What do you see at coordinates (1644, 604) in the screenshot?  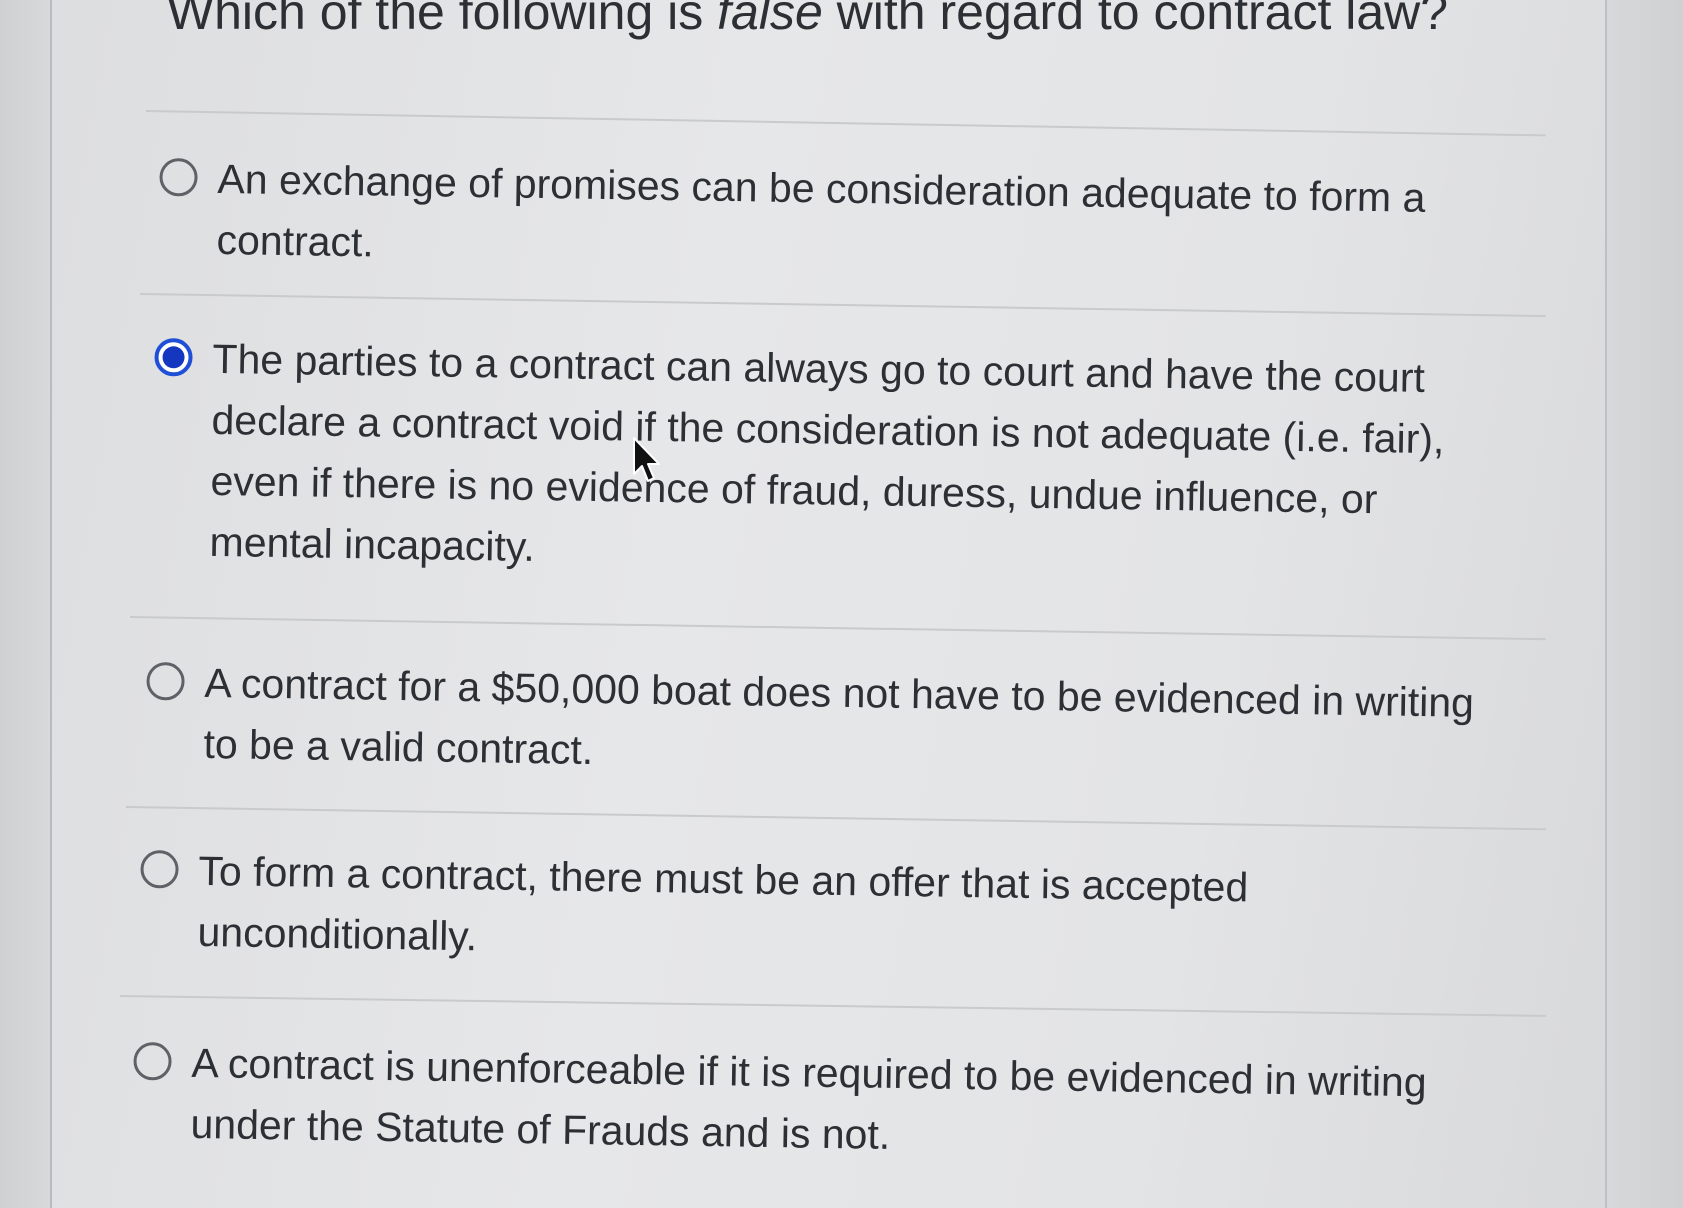 I see `right-panel-edge` at bounding box center [1644, 604].